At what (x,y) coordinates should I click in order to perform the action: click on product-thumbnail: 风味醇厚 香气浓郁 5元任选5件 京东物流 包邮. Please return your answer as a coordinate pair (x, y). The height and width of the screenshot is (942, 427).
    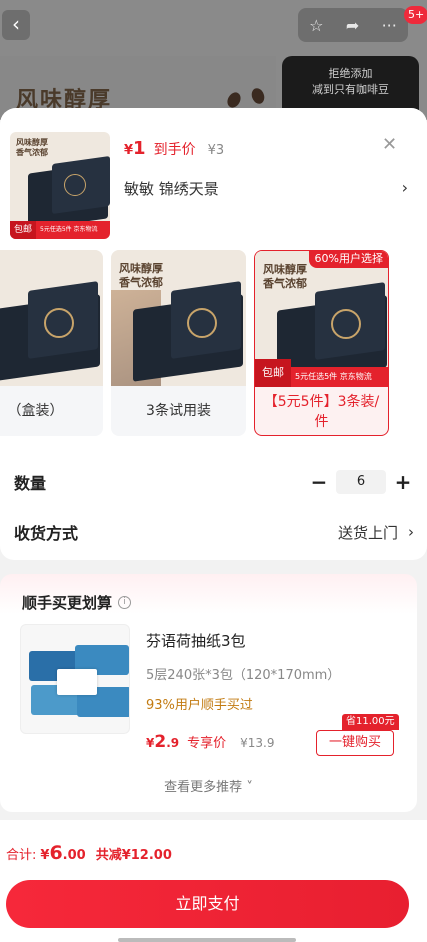
    Looking at the image, I should click on (60, 185).